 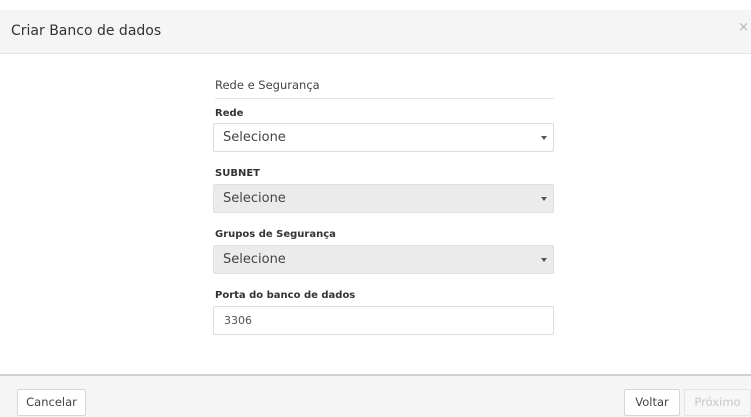 What do you see at coordinates (237, 173) in the screenshot?
I see `subnet-label: SUBNET` at bounding box center [237, 173].